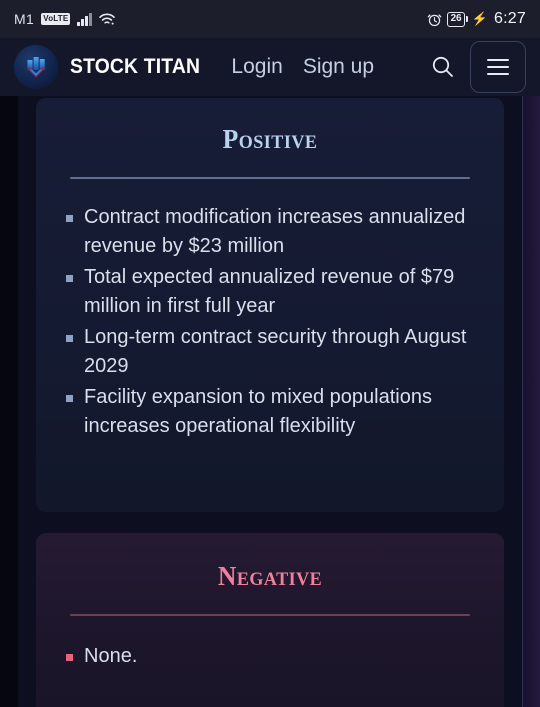  Describe the element at coordinates (466, 19) in the screenshot. I see `battery-cap` at that location.